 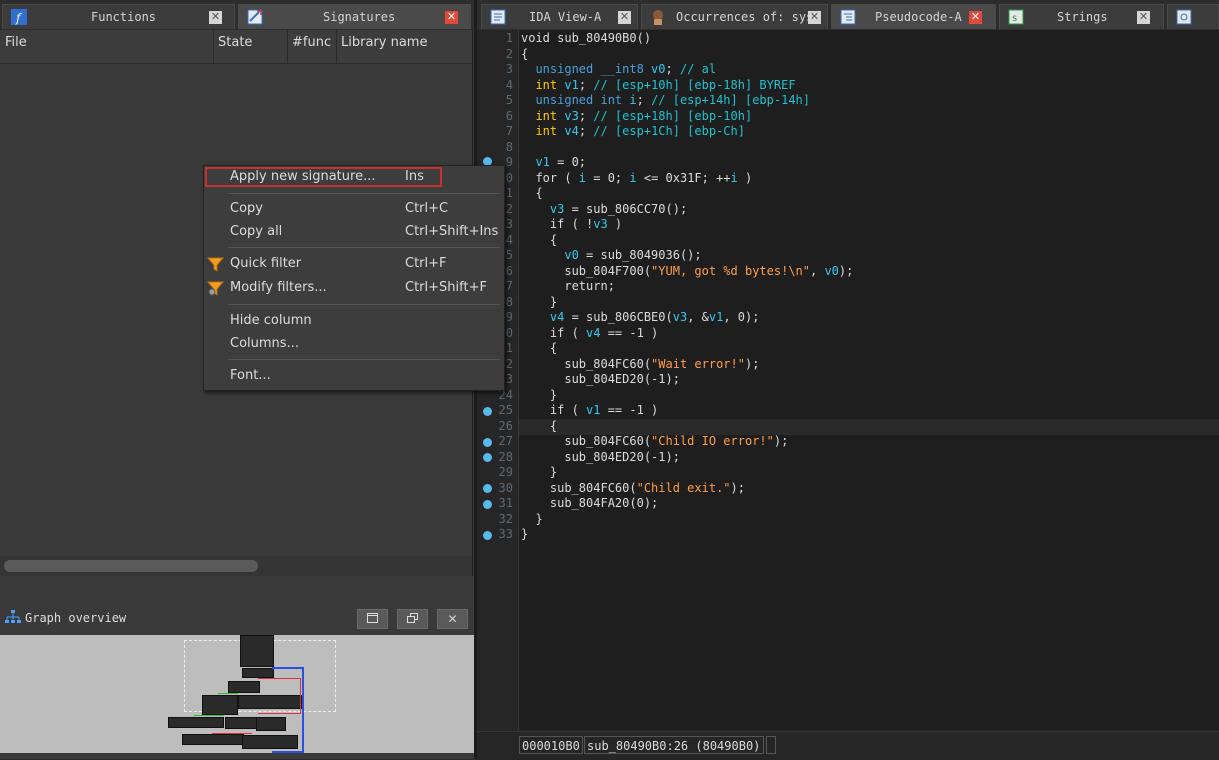 What do you see at coordinates (505, 410) in the screenshot?
I see `line-number: 25` at bounding box center [505, 410].